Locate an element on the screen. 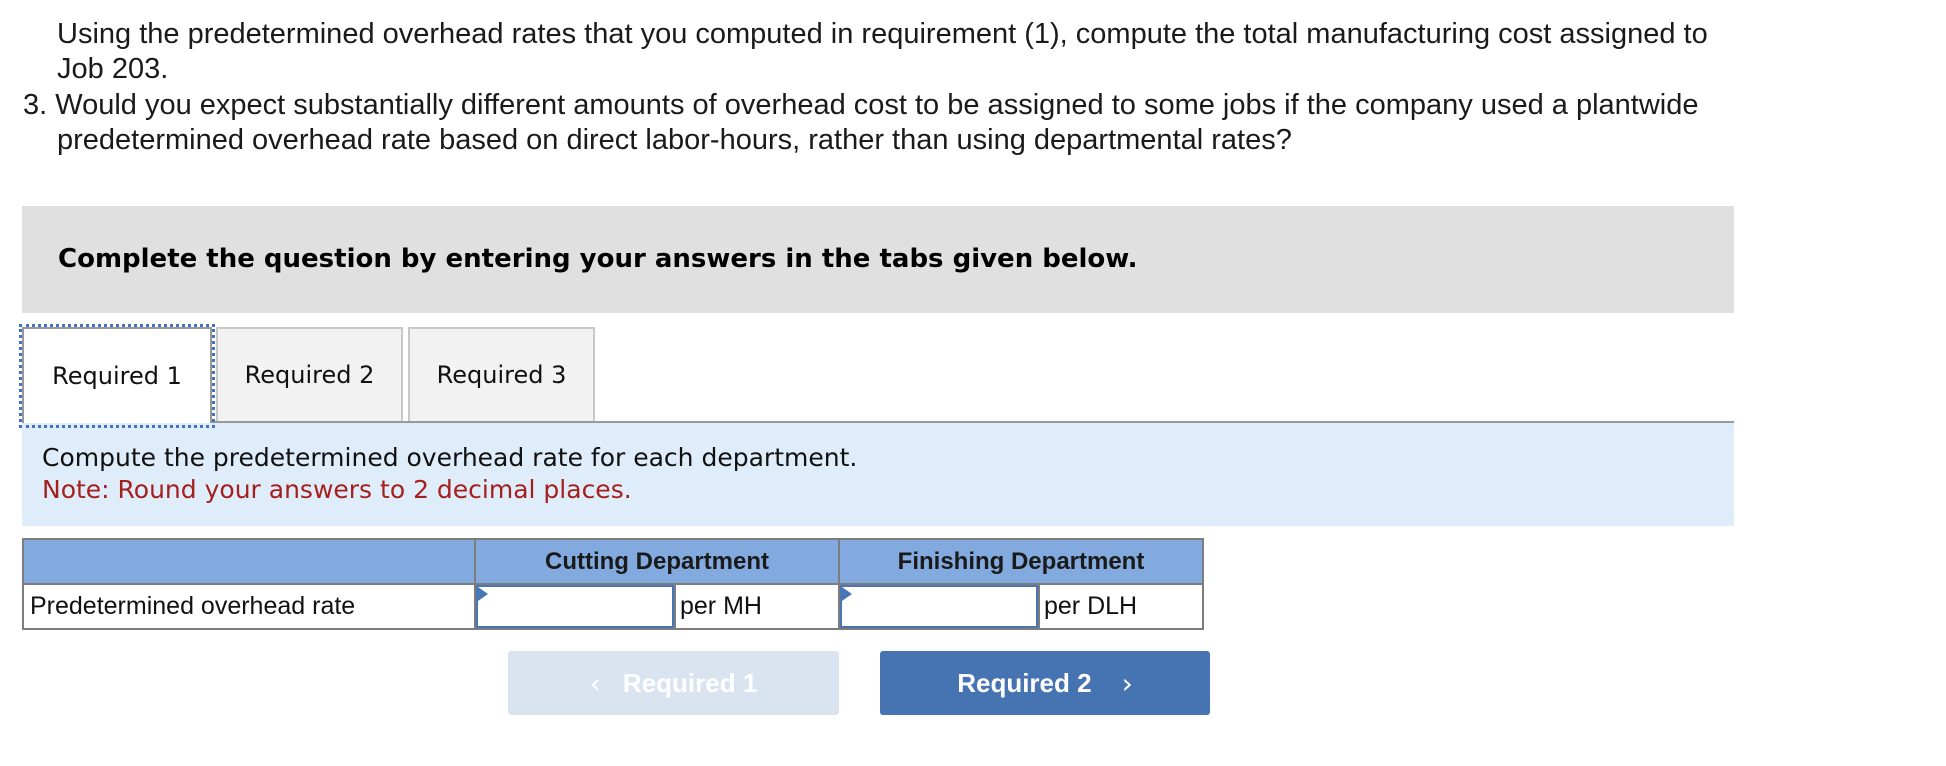  tab-required-1: Required 1 is located at coordinates (117, 376).